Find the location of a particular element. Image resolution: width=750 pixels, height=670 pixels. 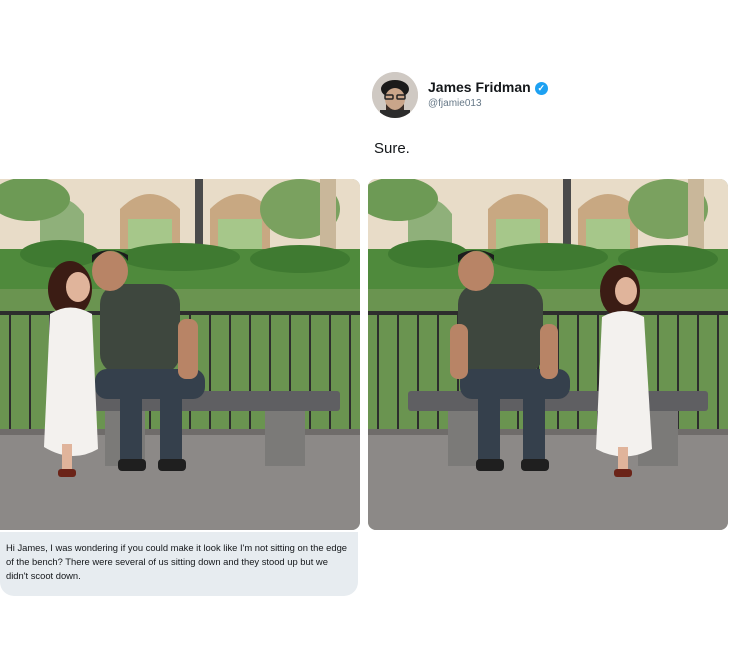

avatar-image is located at coordinates (395, 95).